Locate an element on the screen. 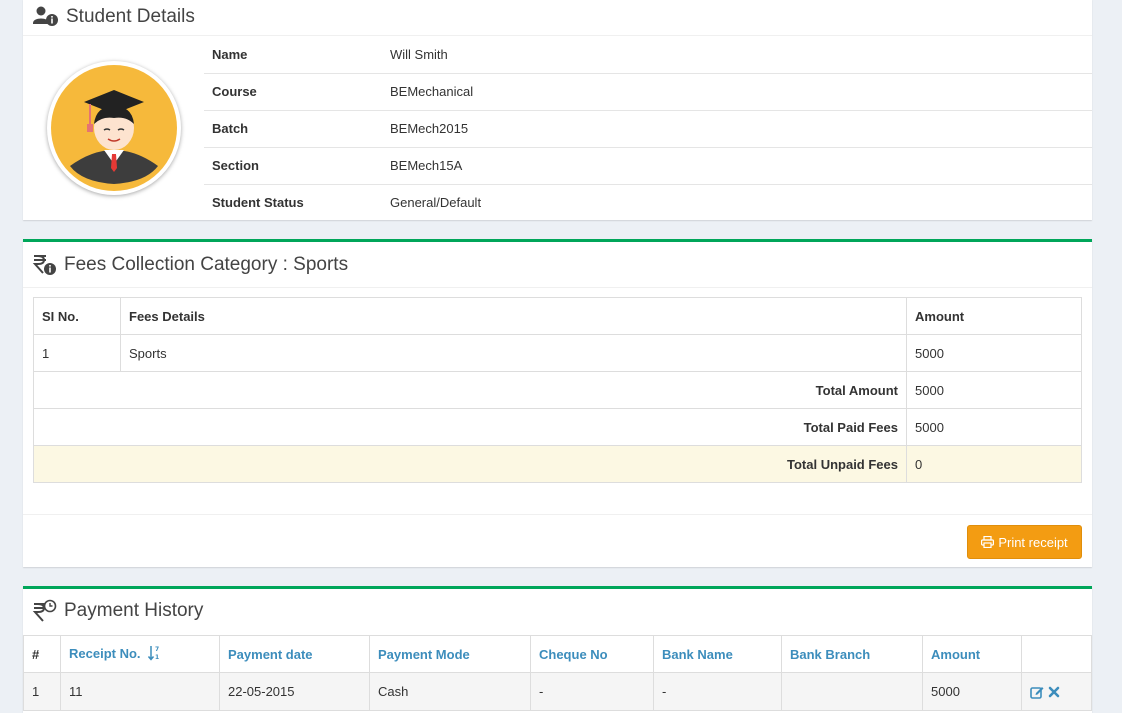  student-info-row: Student Status General/Default is located at coordinates (648, 202).